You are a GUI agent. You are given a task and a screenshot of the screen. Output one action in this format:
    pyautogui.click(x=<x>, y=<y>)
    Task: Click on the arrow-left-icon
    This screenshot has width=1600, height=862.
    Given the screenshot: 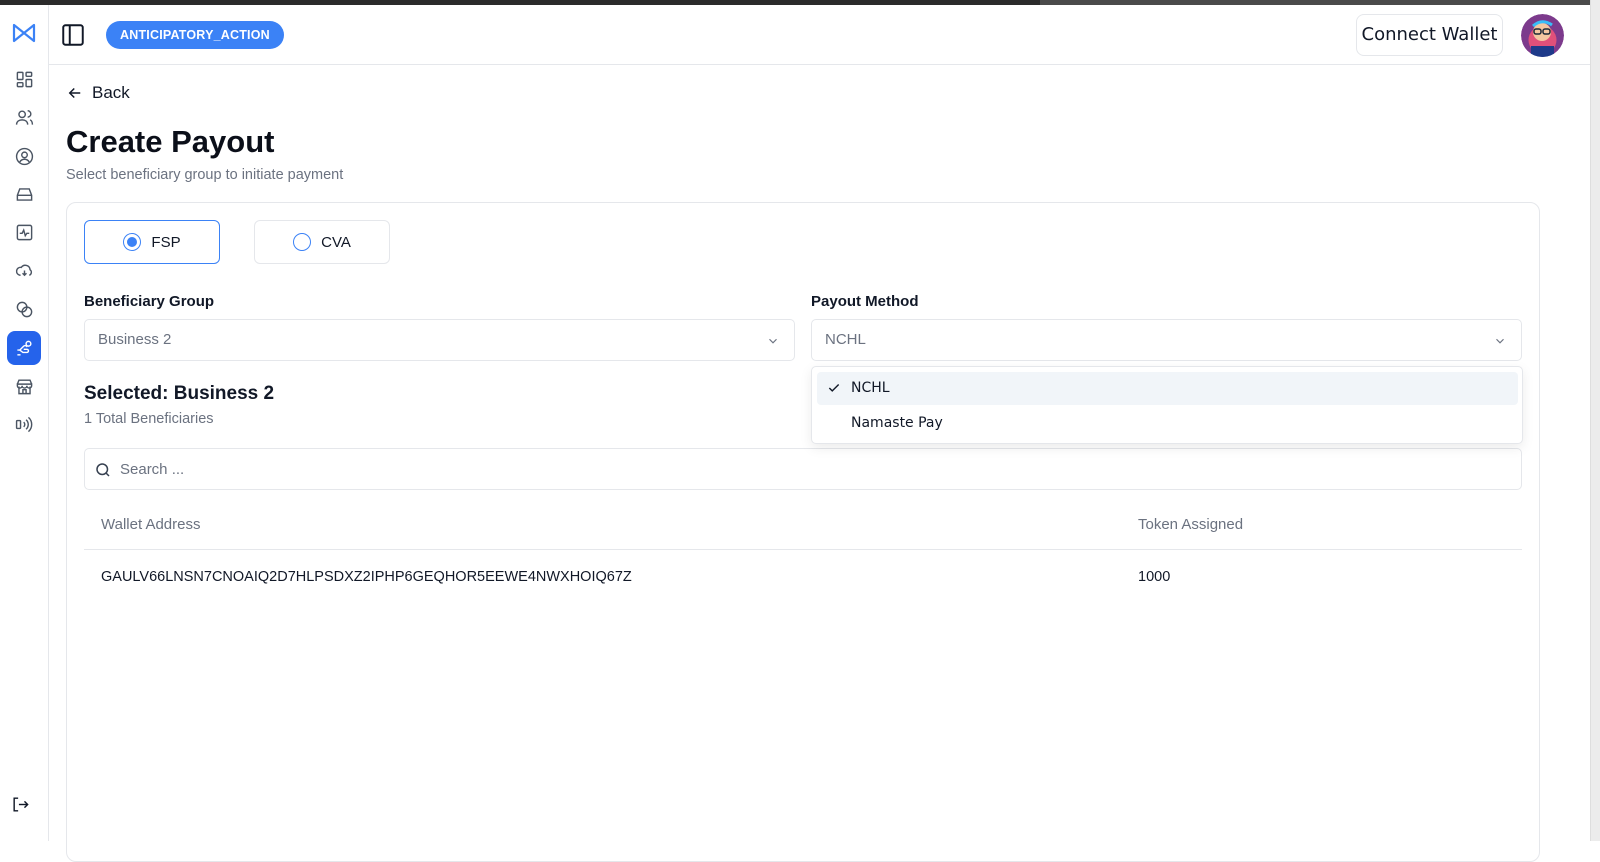 What is the action you would take?
    pyautogui.click(x=74, y=93)
    